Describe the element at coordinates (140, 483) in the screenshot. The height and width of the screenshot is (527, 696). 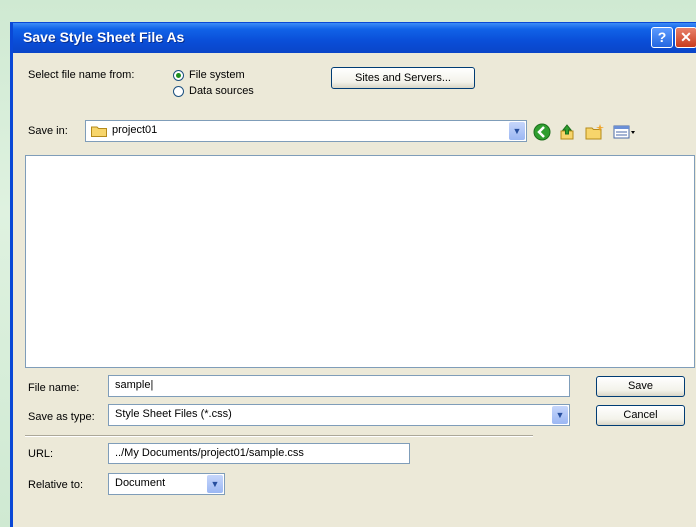
I see `relative-to-value: Document` at that location.